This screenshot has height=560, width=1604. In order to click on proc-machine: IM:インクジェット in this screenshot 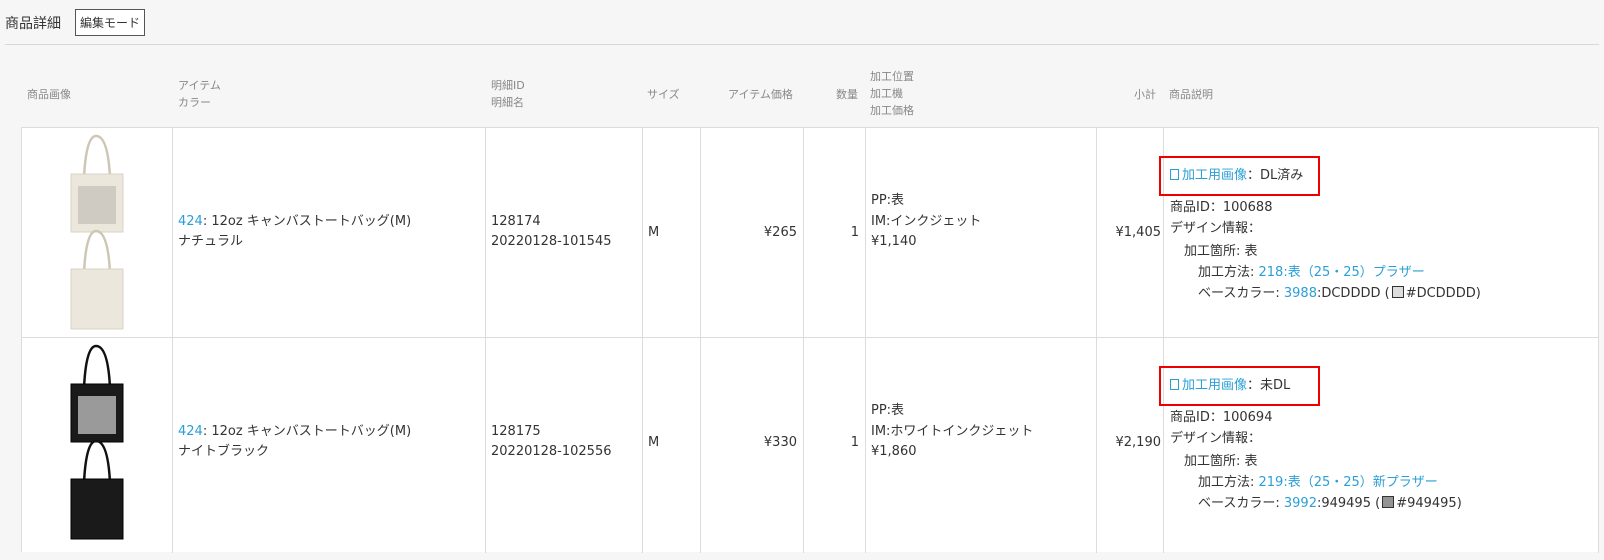, I will do `click(926, 221)`.